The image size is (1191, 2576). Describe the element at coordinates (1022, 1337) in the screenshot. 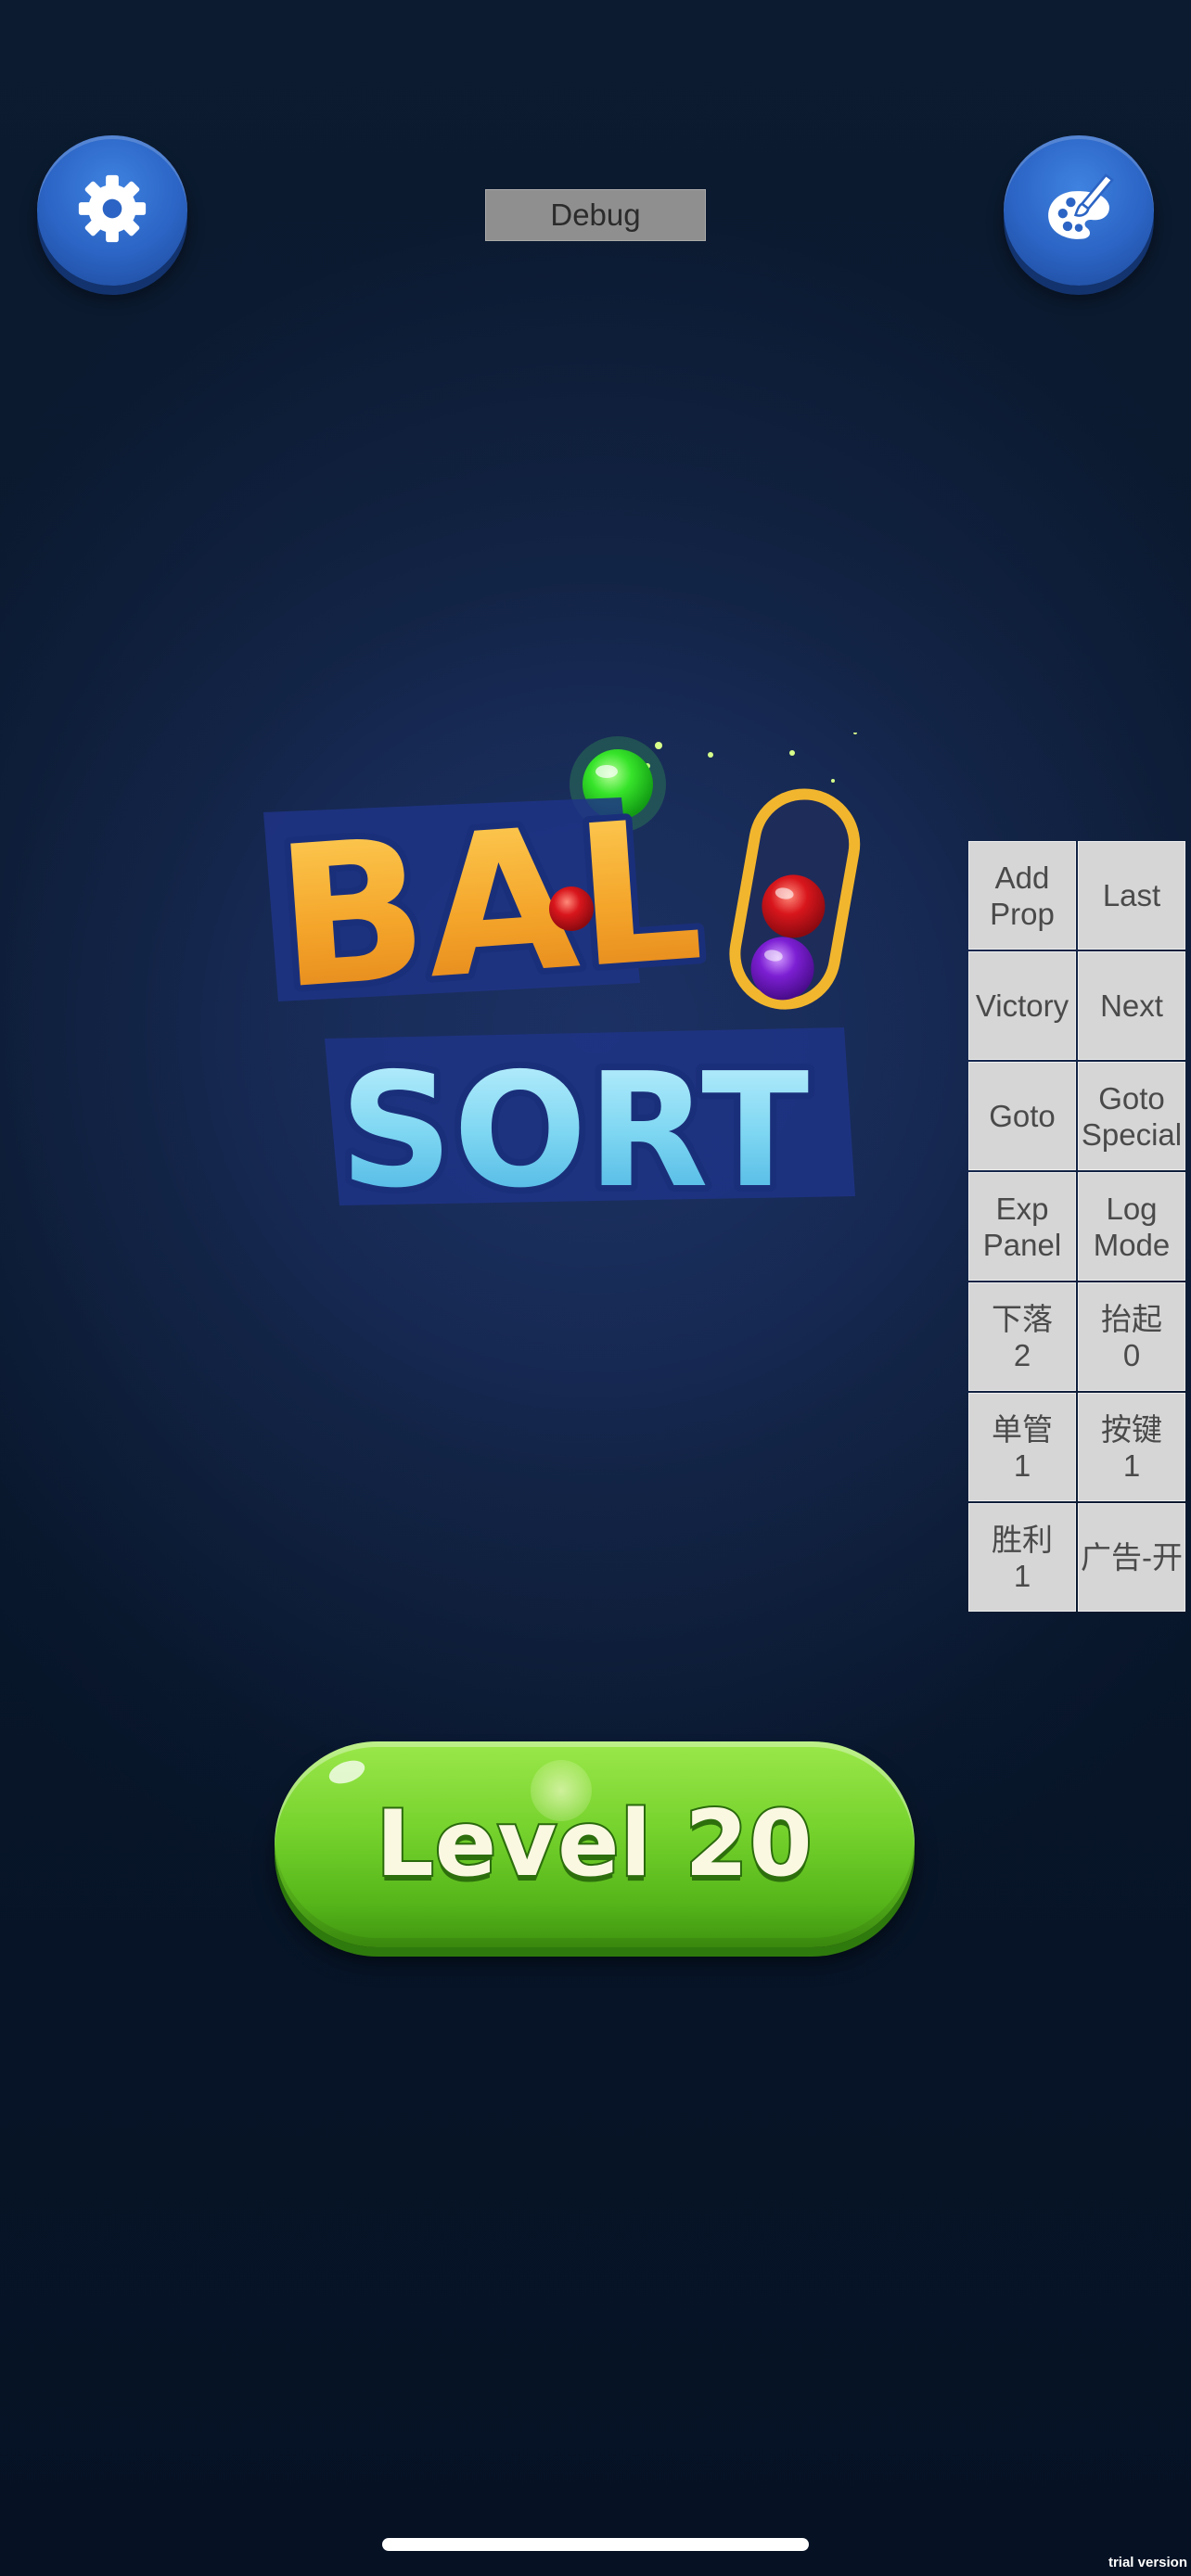

I see `debug-drop-button: 下落 2` at that location.